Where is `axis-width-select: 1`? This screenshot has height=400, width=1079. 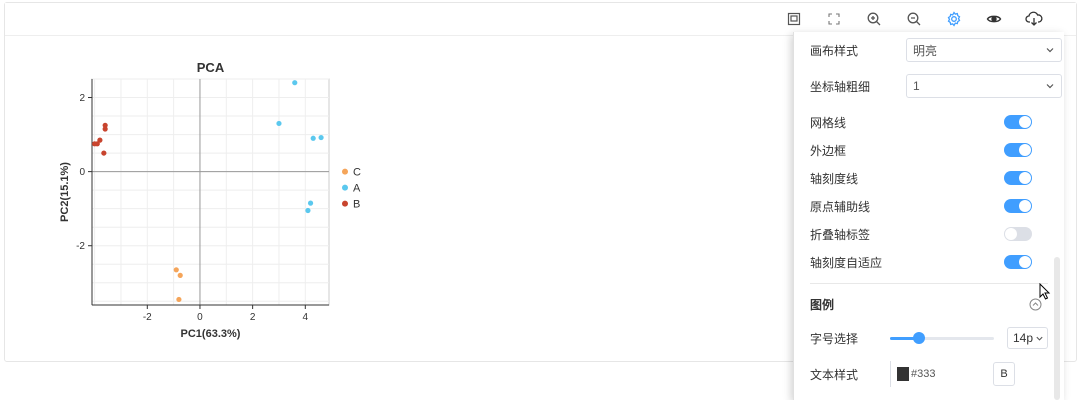
axis-width-select: 1 is located at coordinates (984, 86).